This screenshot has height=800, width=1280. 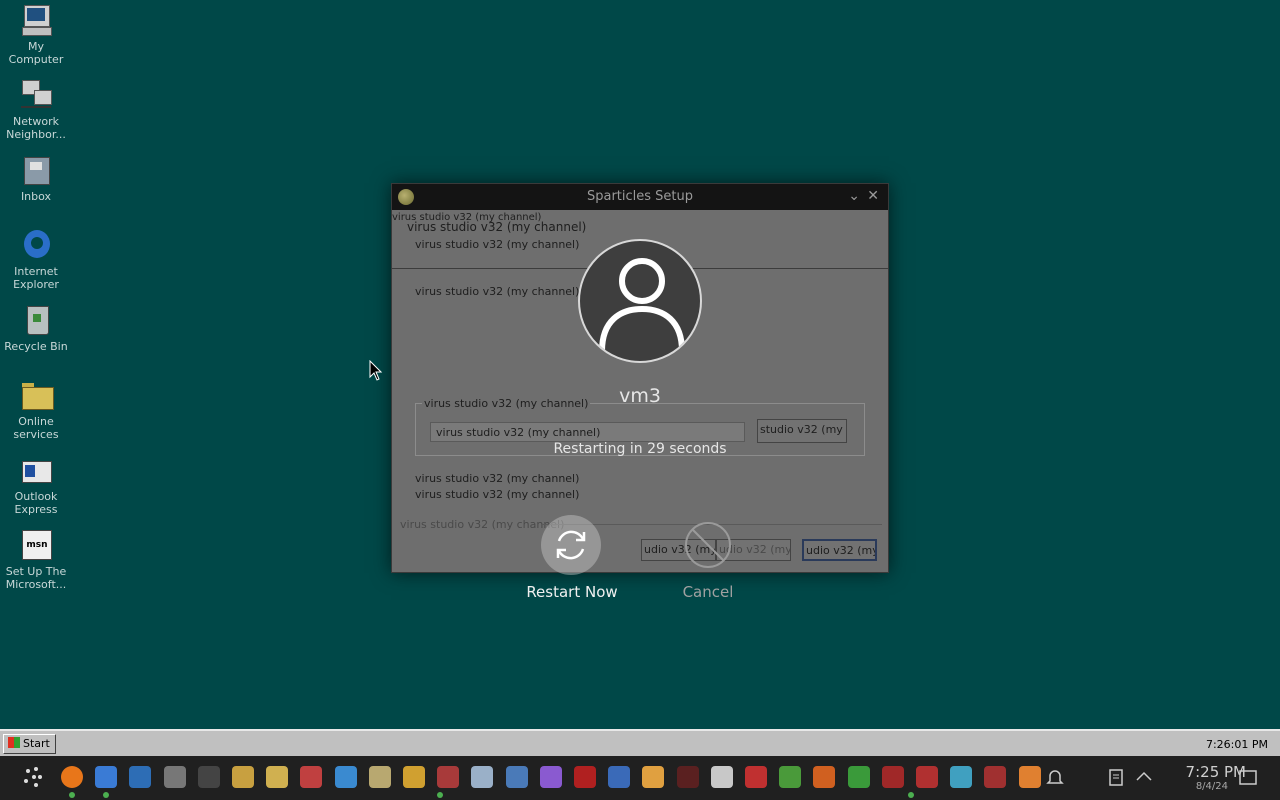 What do you see at coordinates (497, 291) in the screenshot?
I see `body-text: virus studio v32 (my channel)` at bounding box center [497, 291].